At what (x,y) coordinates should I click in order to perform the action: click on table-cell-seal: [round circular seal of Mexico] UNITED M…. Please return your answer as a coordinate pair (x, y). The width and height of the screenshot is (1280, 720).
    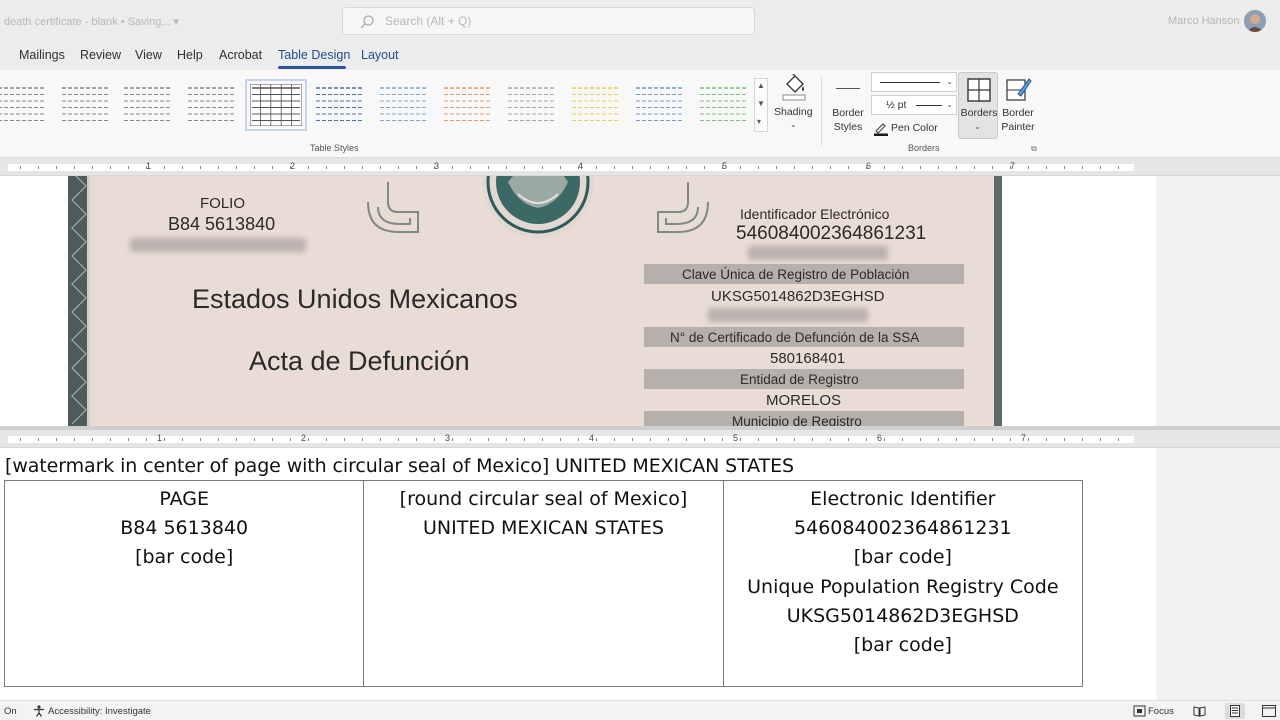
    Looking at the image, I should click on (543, 583).